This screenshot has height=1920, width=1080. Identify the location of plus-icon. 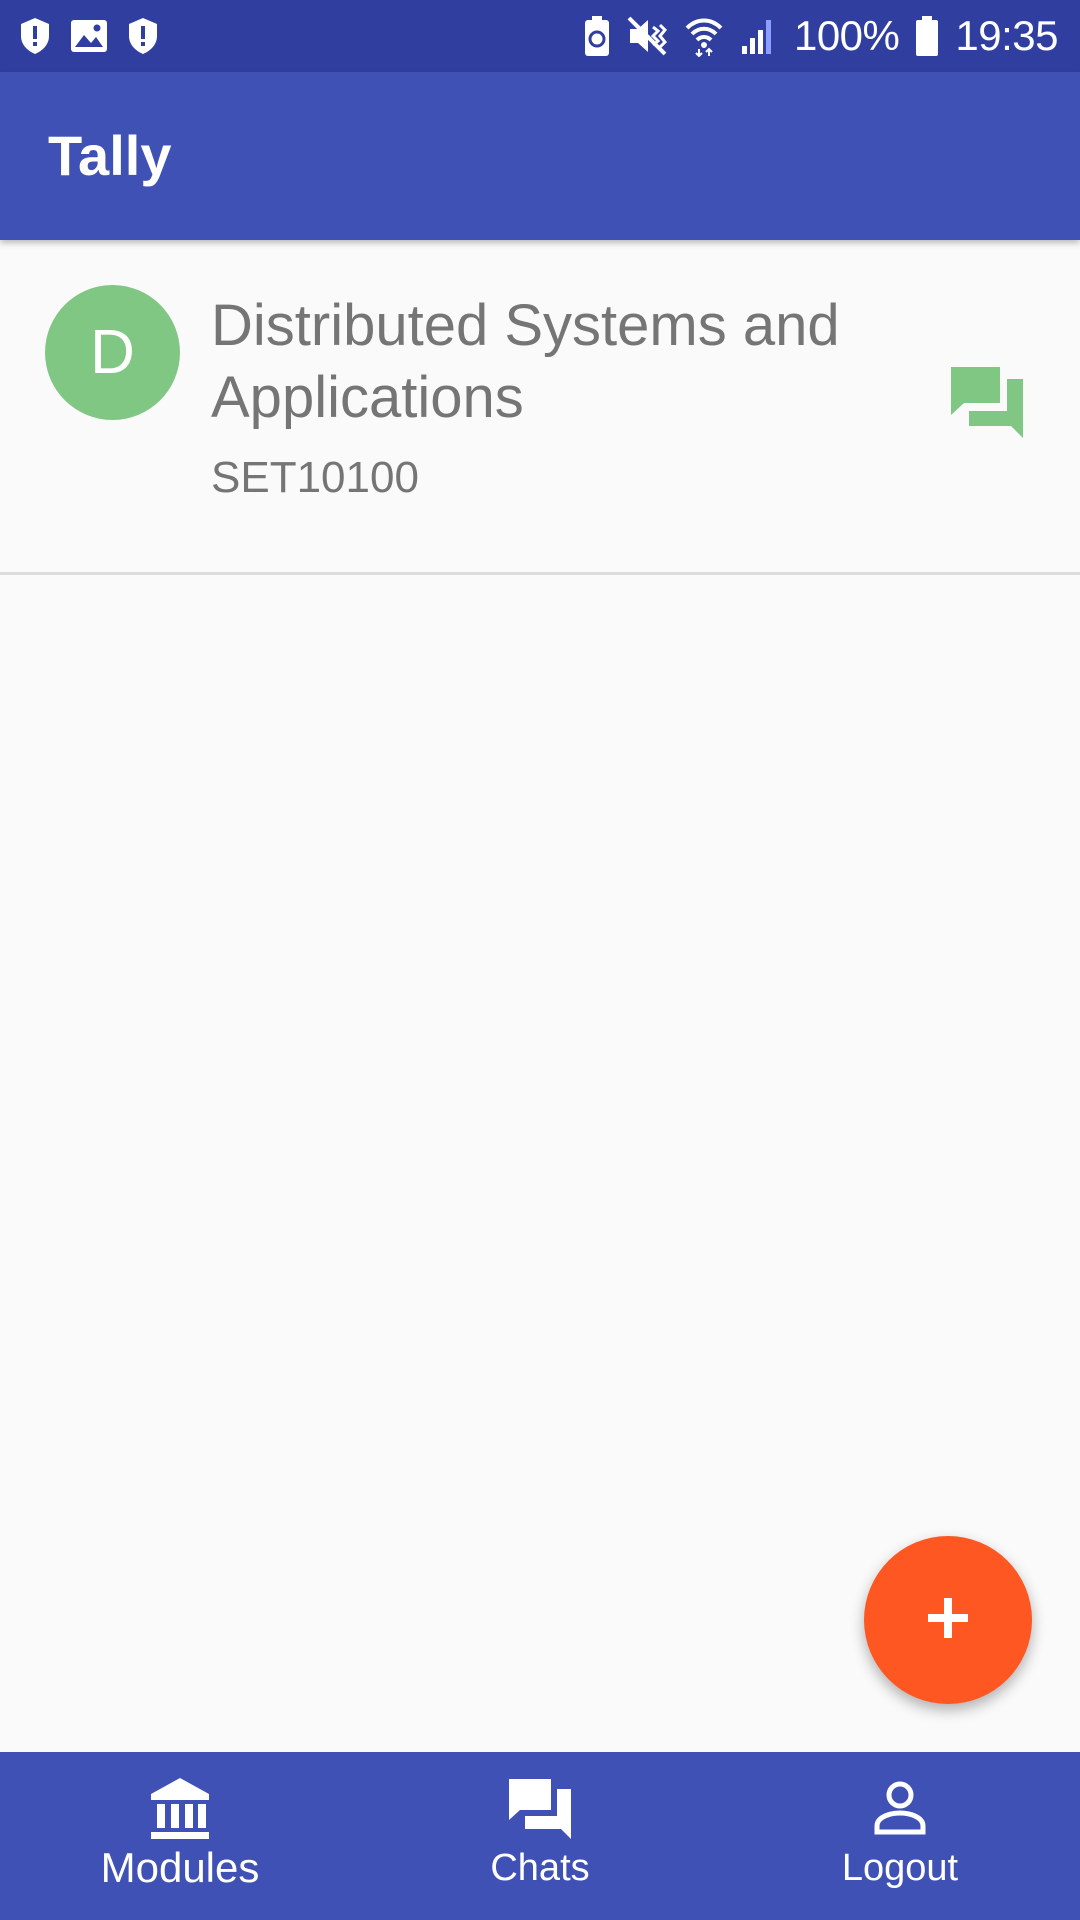
(948, 1620).